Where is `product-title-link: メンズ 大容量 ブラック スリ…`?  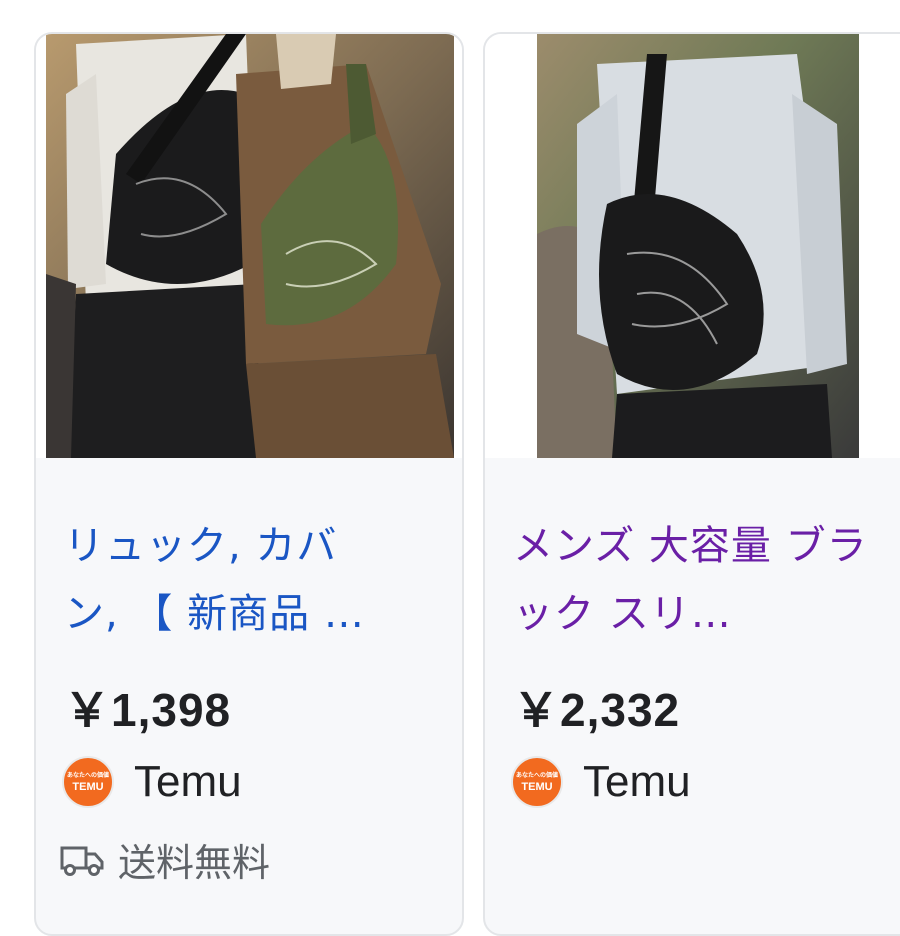
product-title-link: メンズ 大容量 ブラック スリ… is located at coordinates (698, 580).